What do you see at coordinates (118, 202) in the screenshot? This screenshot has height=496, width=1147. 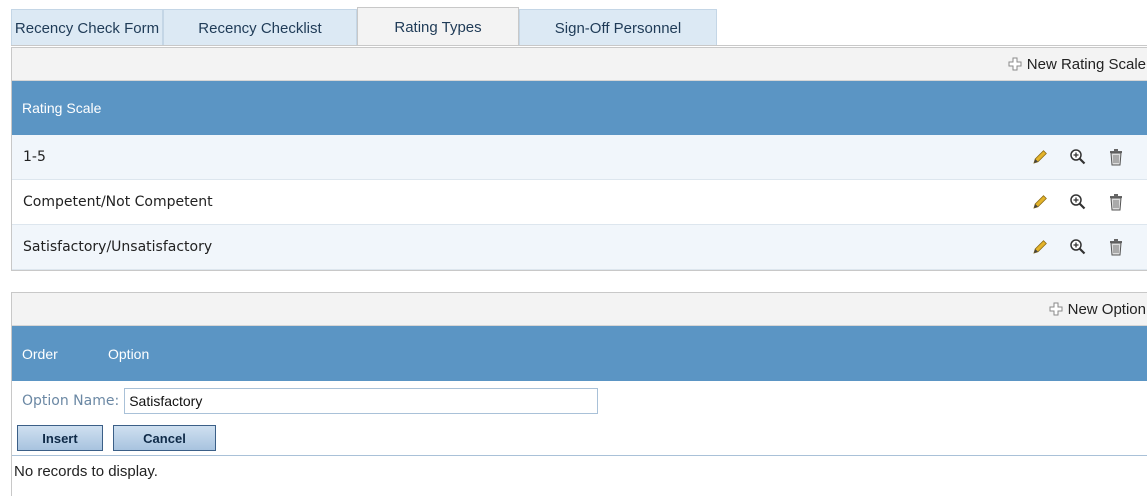 I see `rating-scale-name: Competent/Not Competent` at bounding box center [118, 202].